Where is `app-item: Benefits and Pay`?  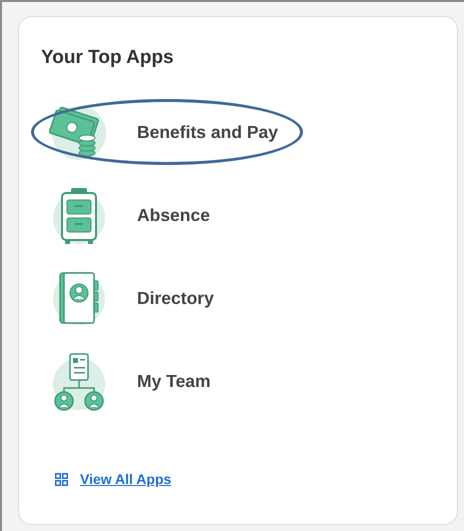 app-item: Benefits and Pay is located at coordinates (159, 132).